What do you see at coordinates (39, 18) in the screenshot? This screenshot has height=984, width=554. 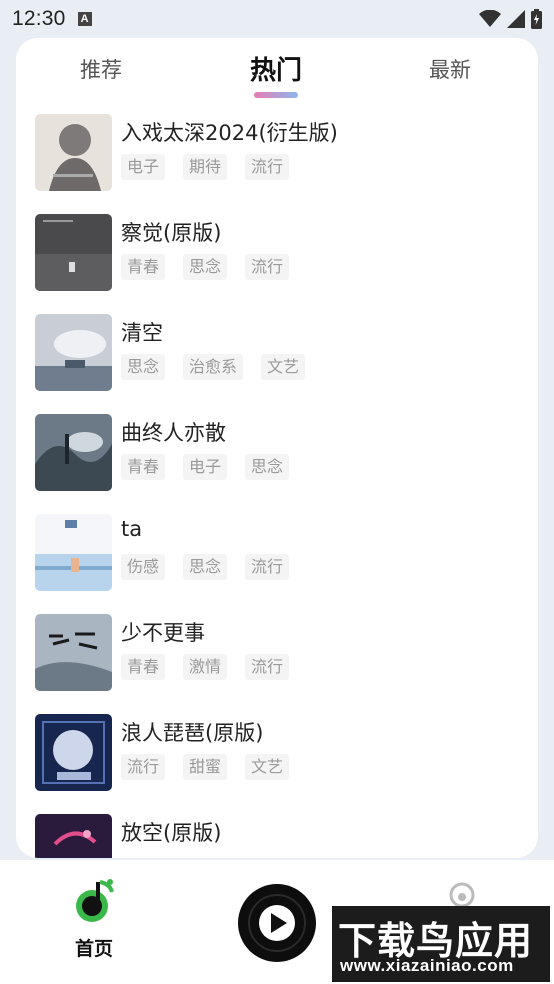 I see `status-time: 12:30` at bounding box center [39, 18].